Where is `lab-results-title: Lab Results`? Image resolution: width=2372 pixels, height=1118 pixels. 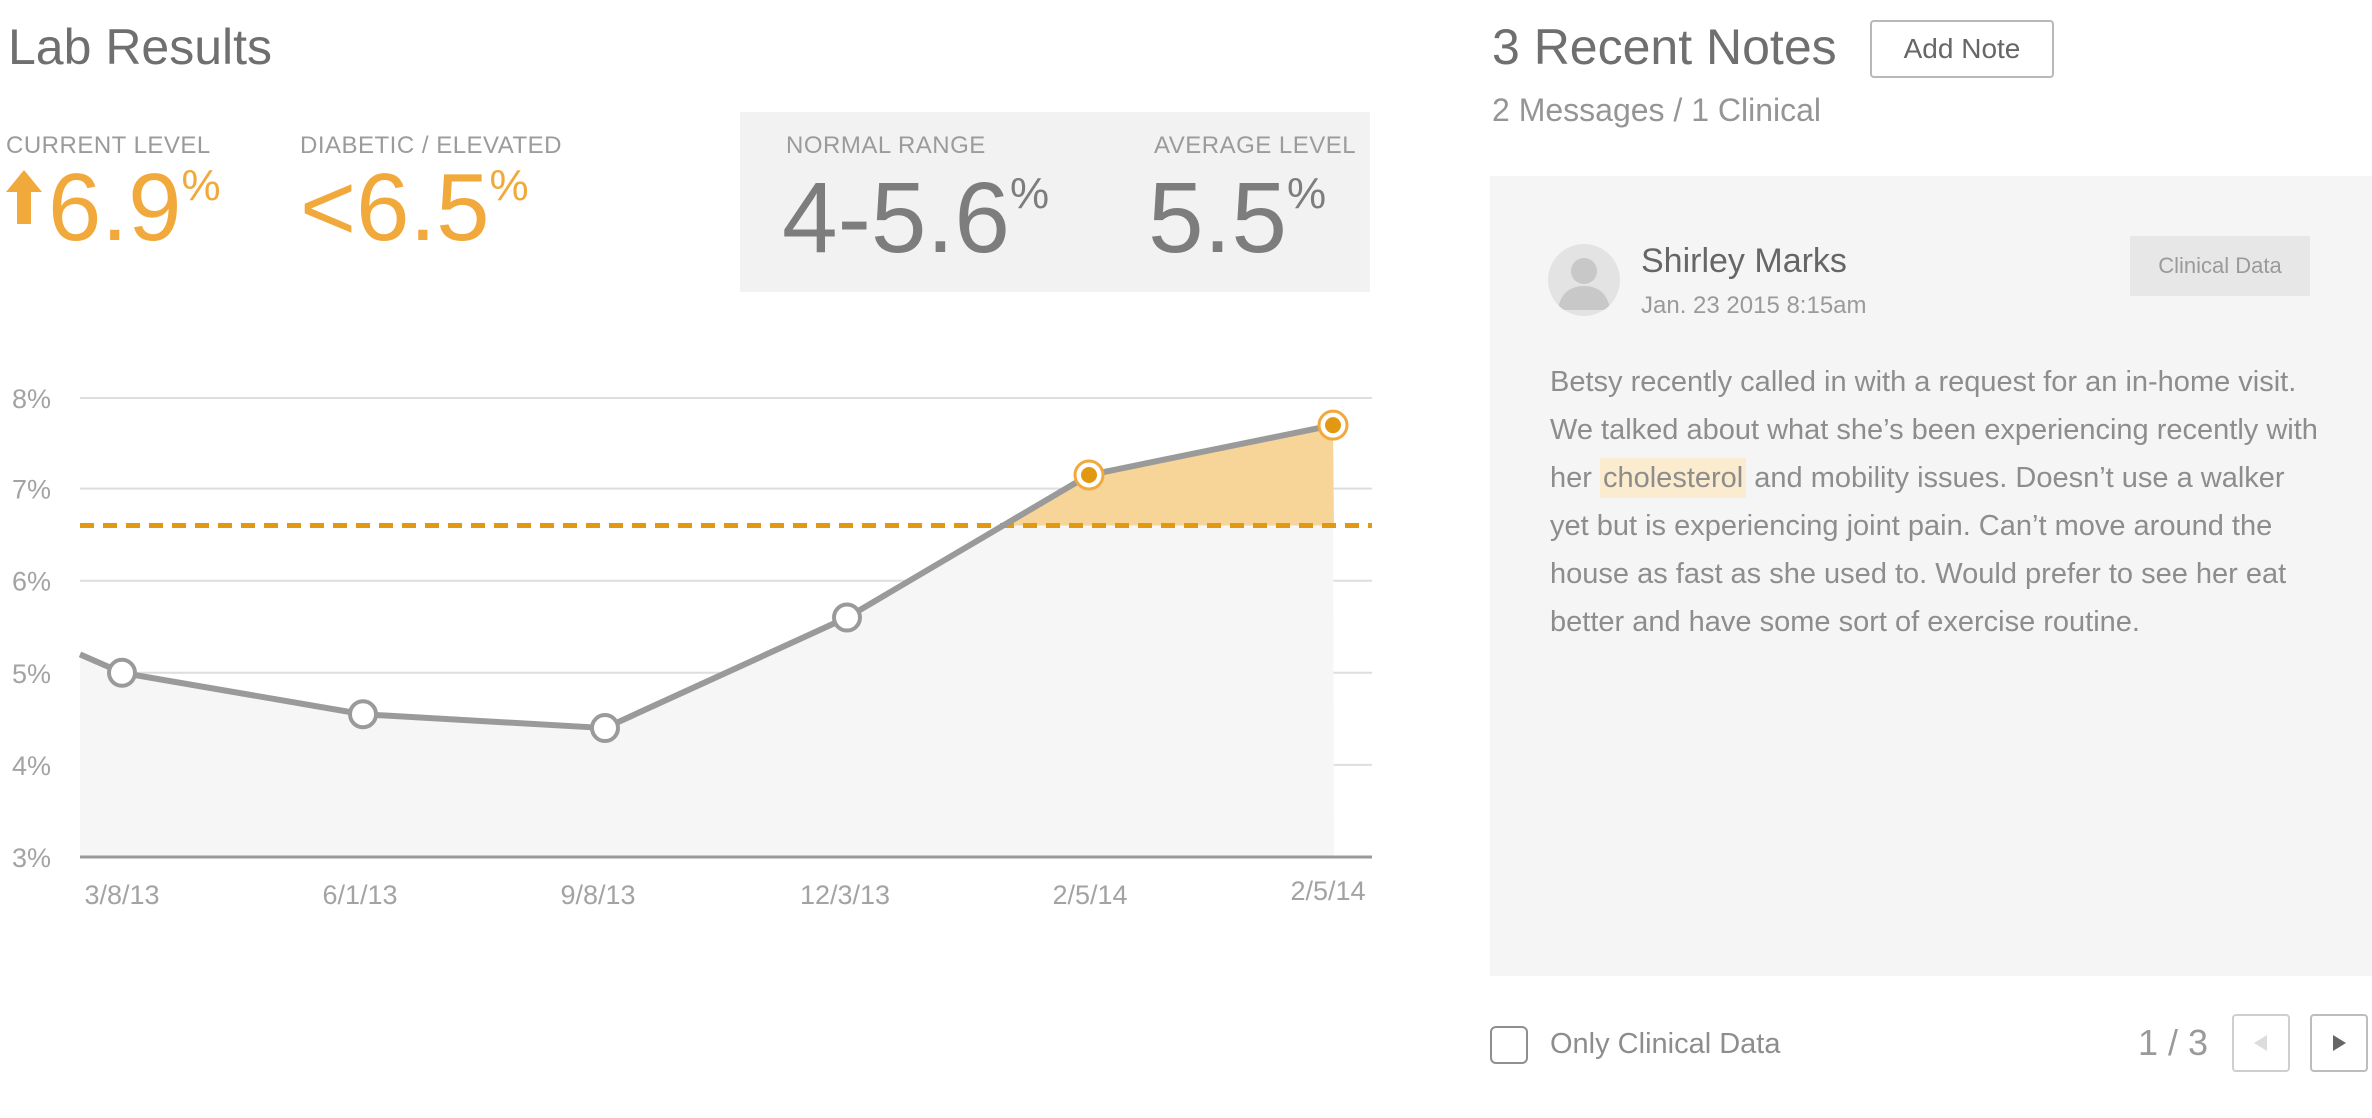 lab-results-title: Lab Results is located at coordinates (140, 47).